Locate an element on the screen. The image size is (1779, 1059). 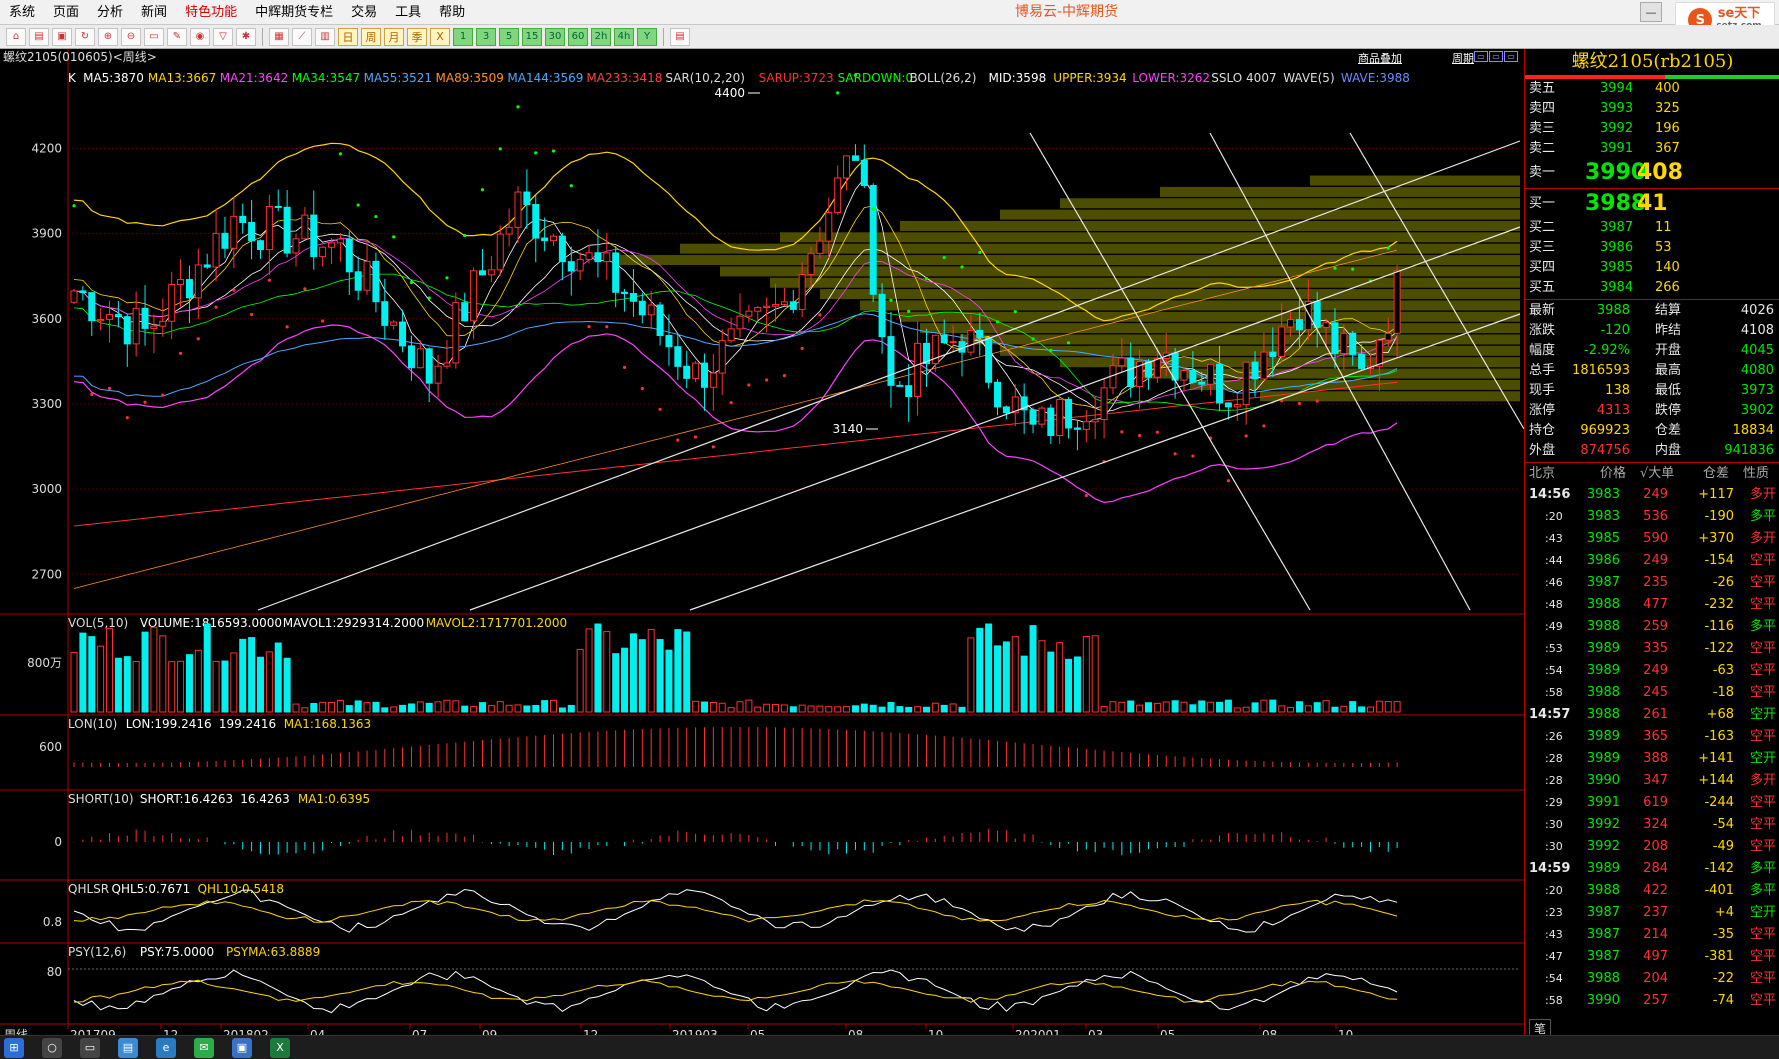
tick-row: :20 3983 536 -190 多平 is located at coordinates (1652, 517).